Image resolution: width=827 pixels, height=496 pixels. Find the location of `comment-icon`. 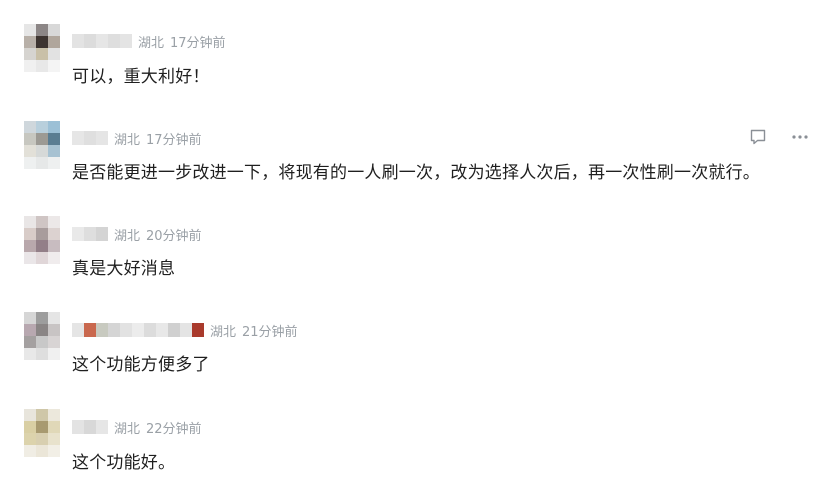

comment-icon is located at coordinates (758, 137).